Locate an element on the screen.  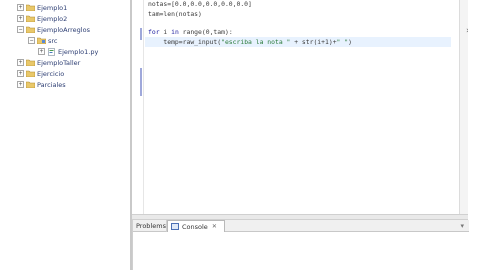
window-edge is located at coordinates (474, 135).